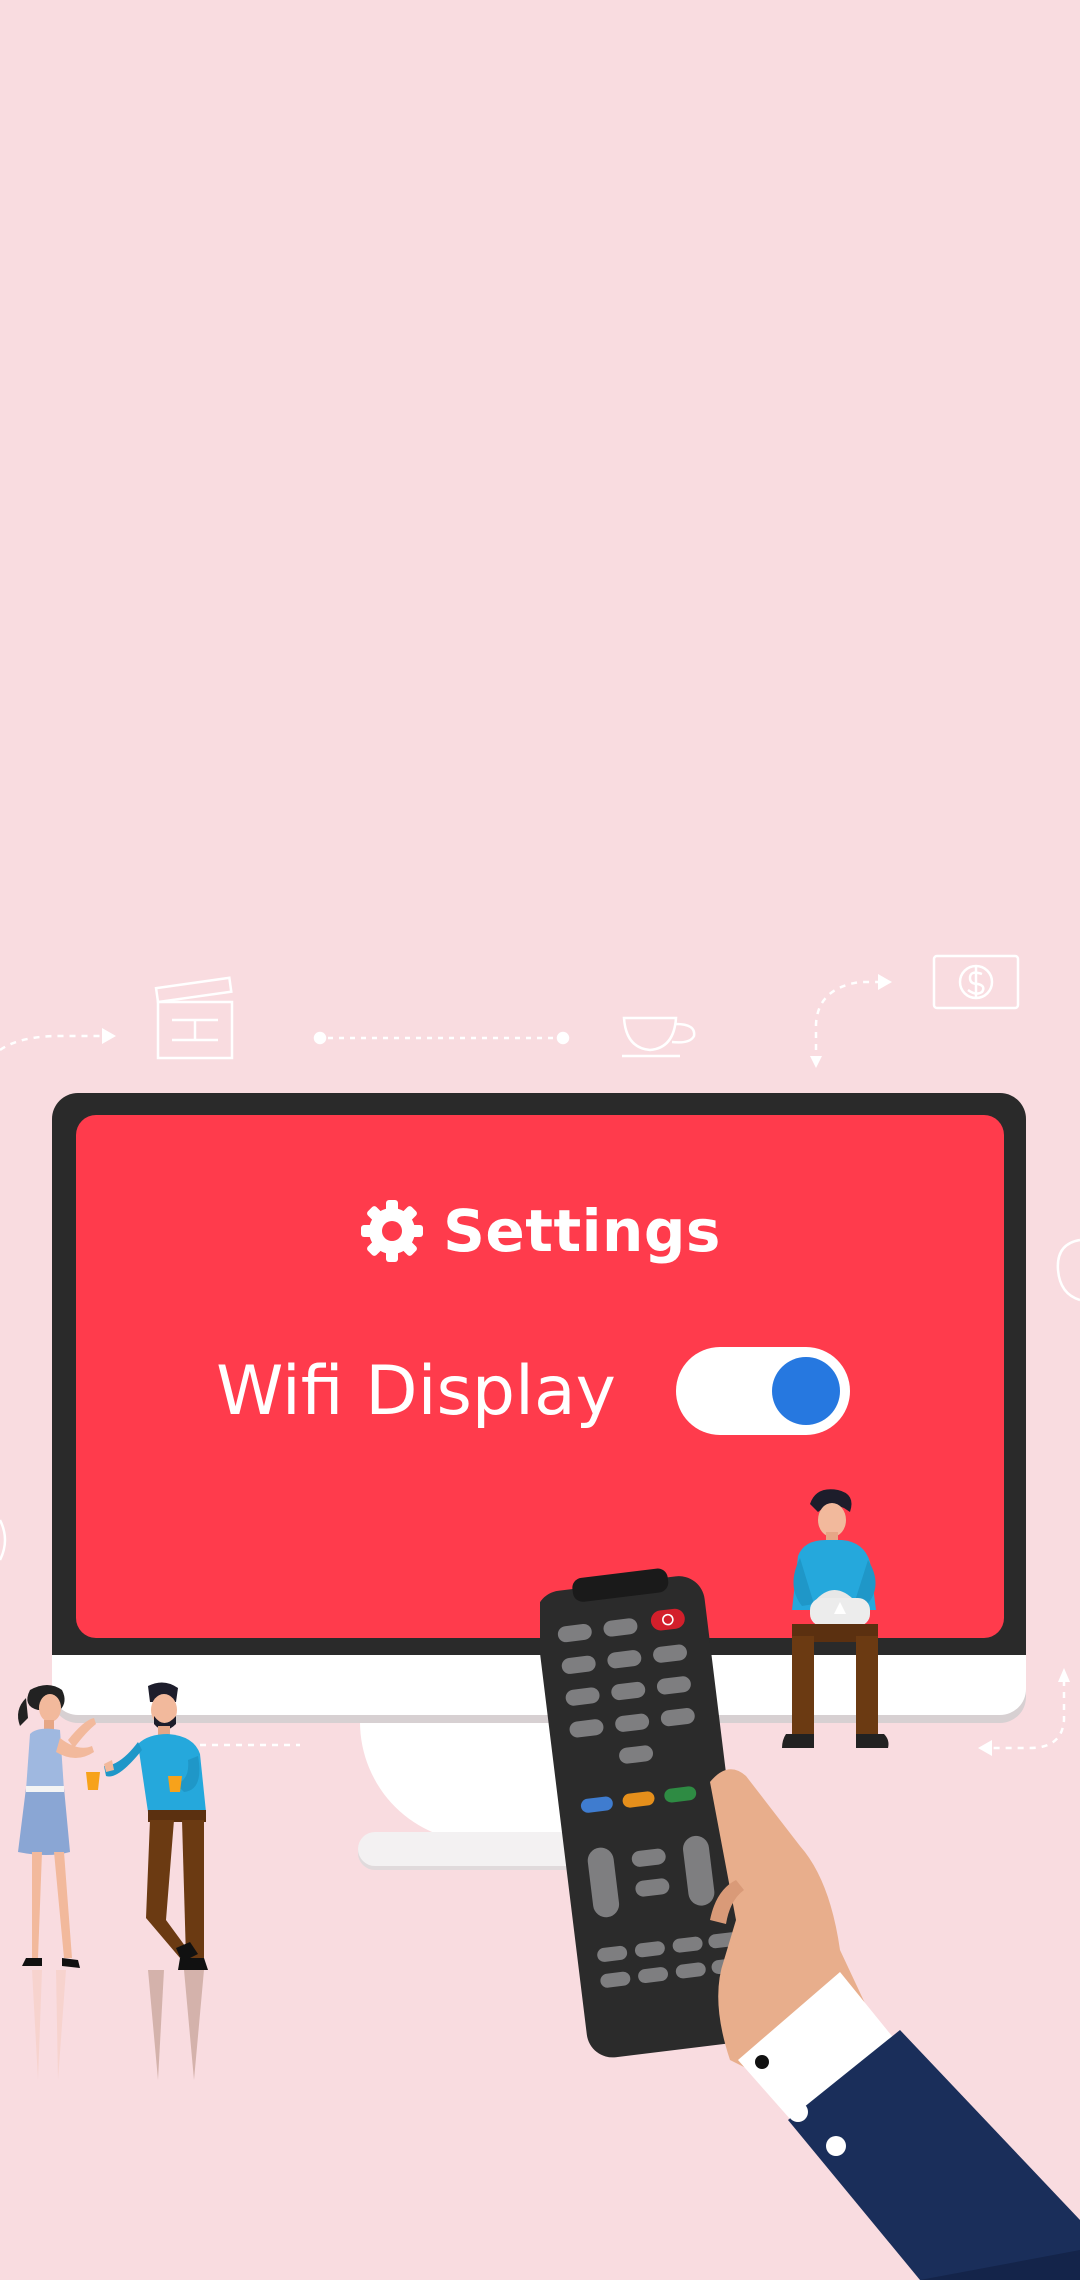  Describe the element at coordinates (1068, 1270) in the screenshot. I see `side-decor-right` at that location.